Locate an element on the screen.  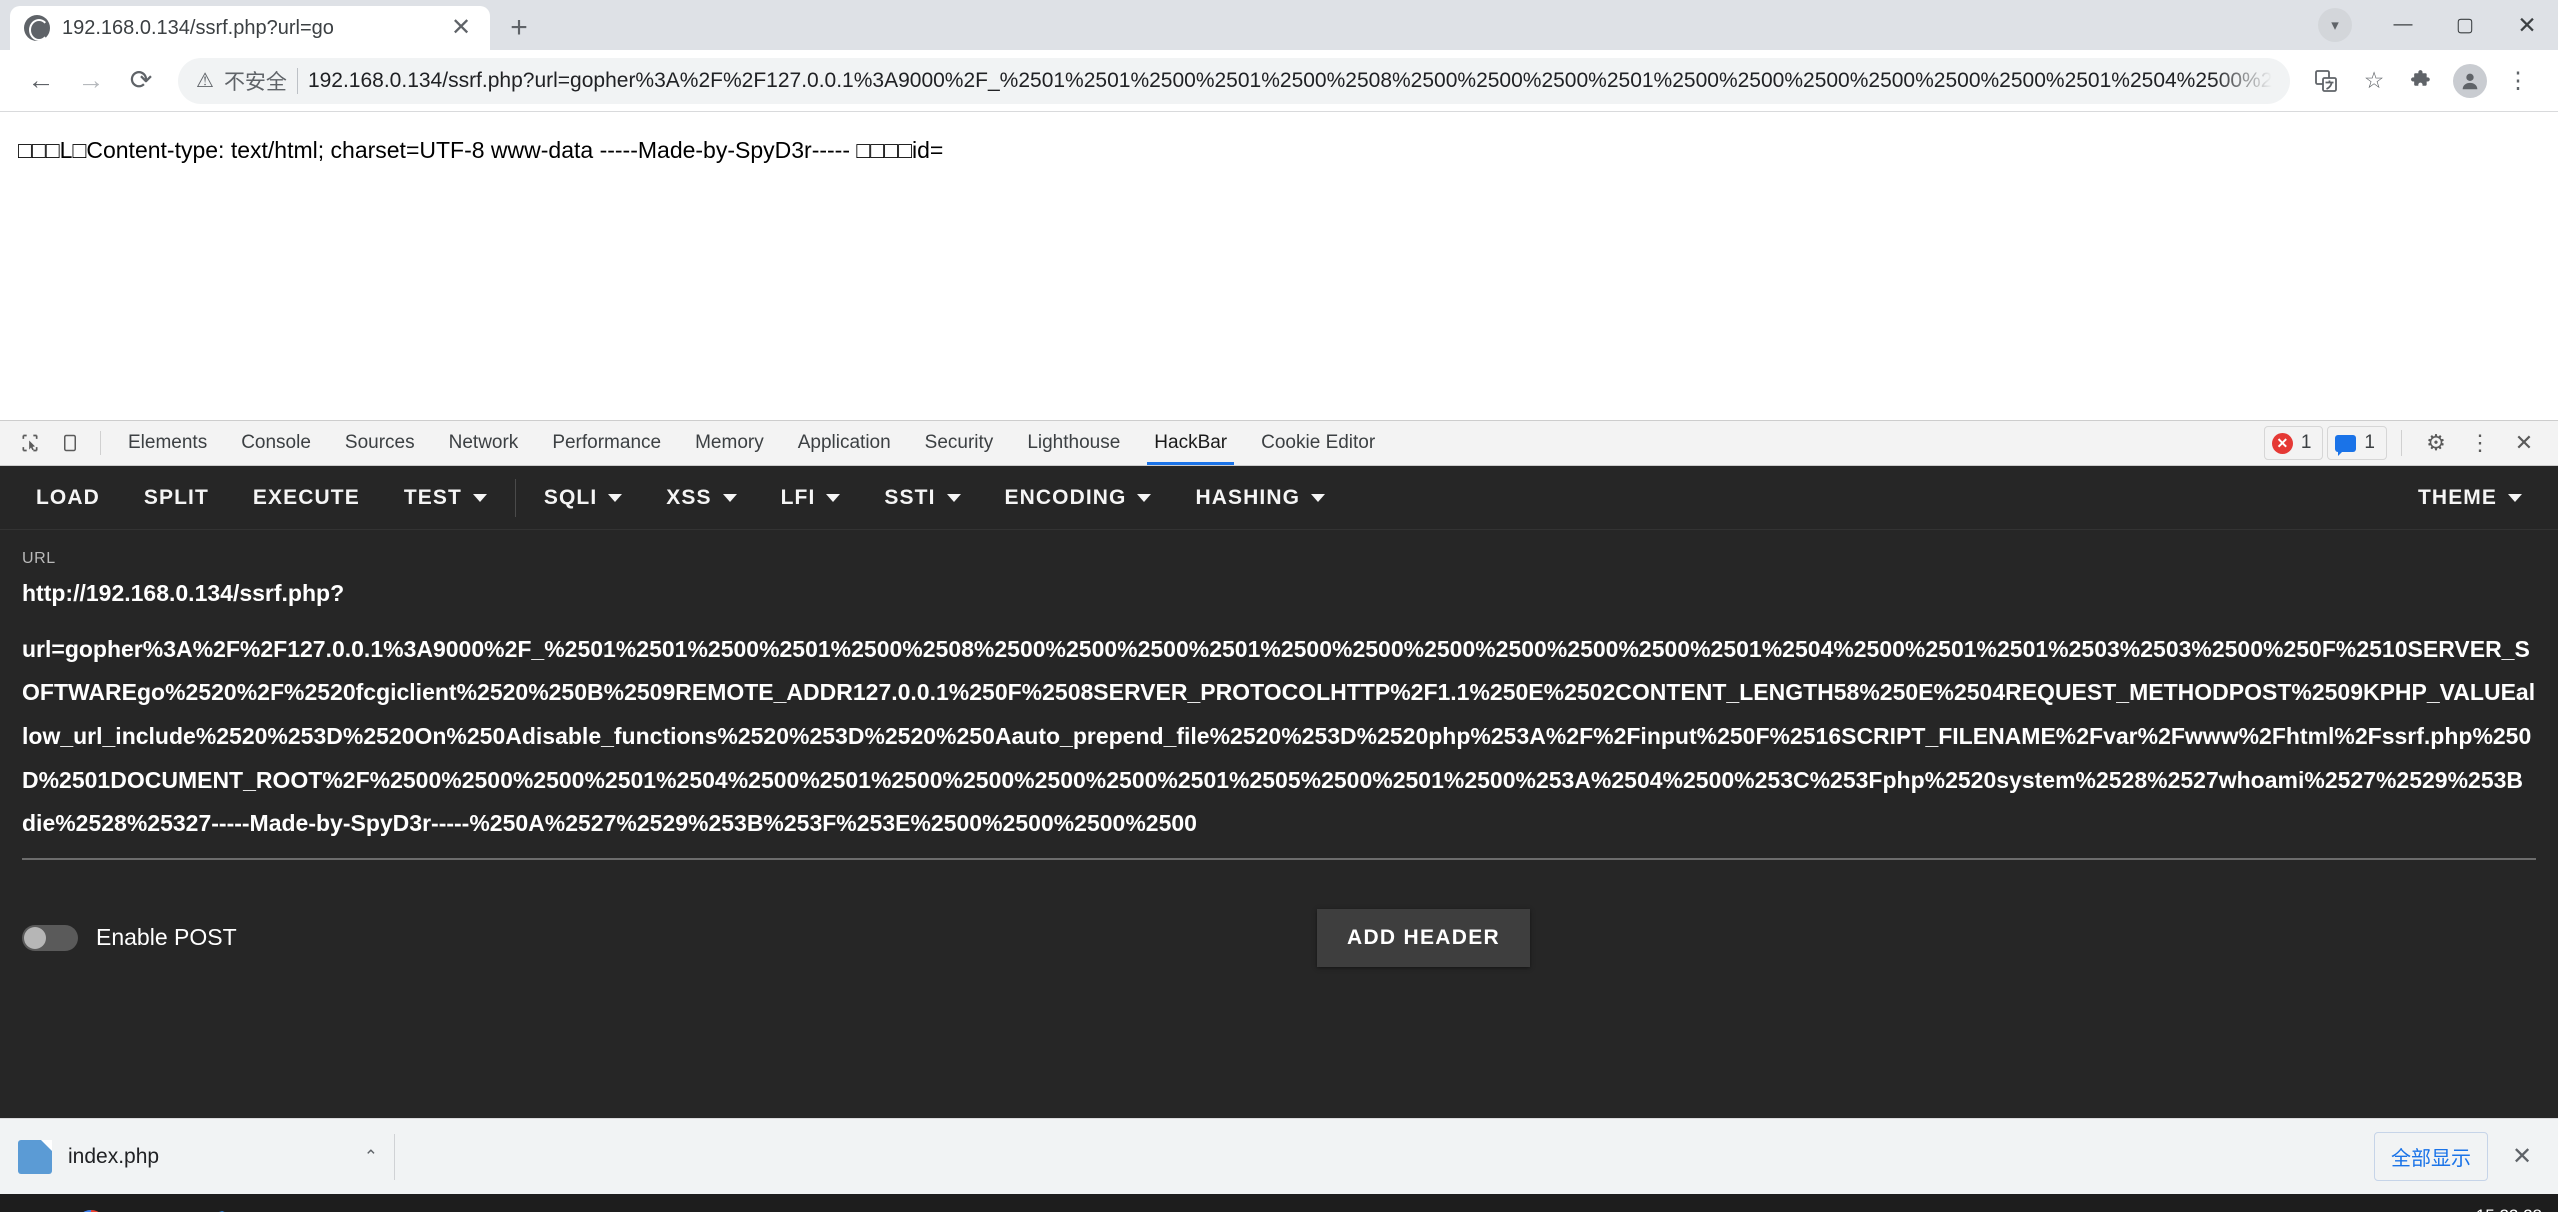
taskbar-app-chrome is located at coordinates (91, 1203).